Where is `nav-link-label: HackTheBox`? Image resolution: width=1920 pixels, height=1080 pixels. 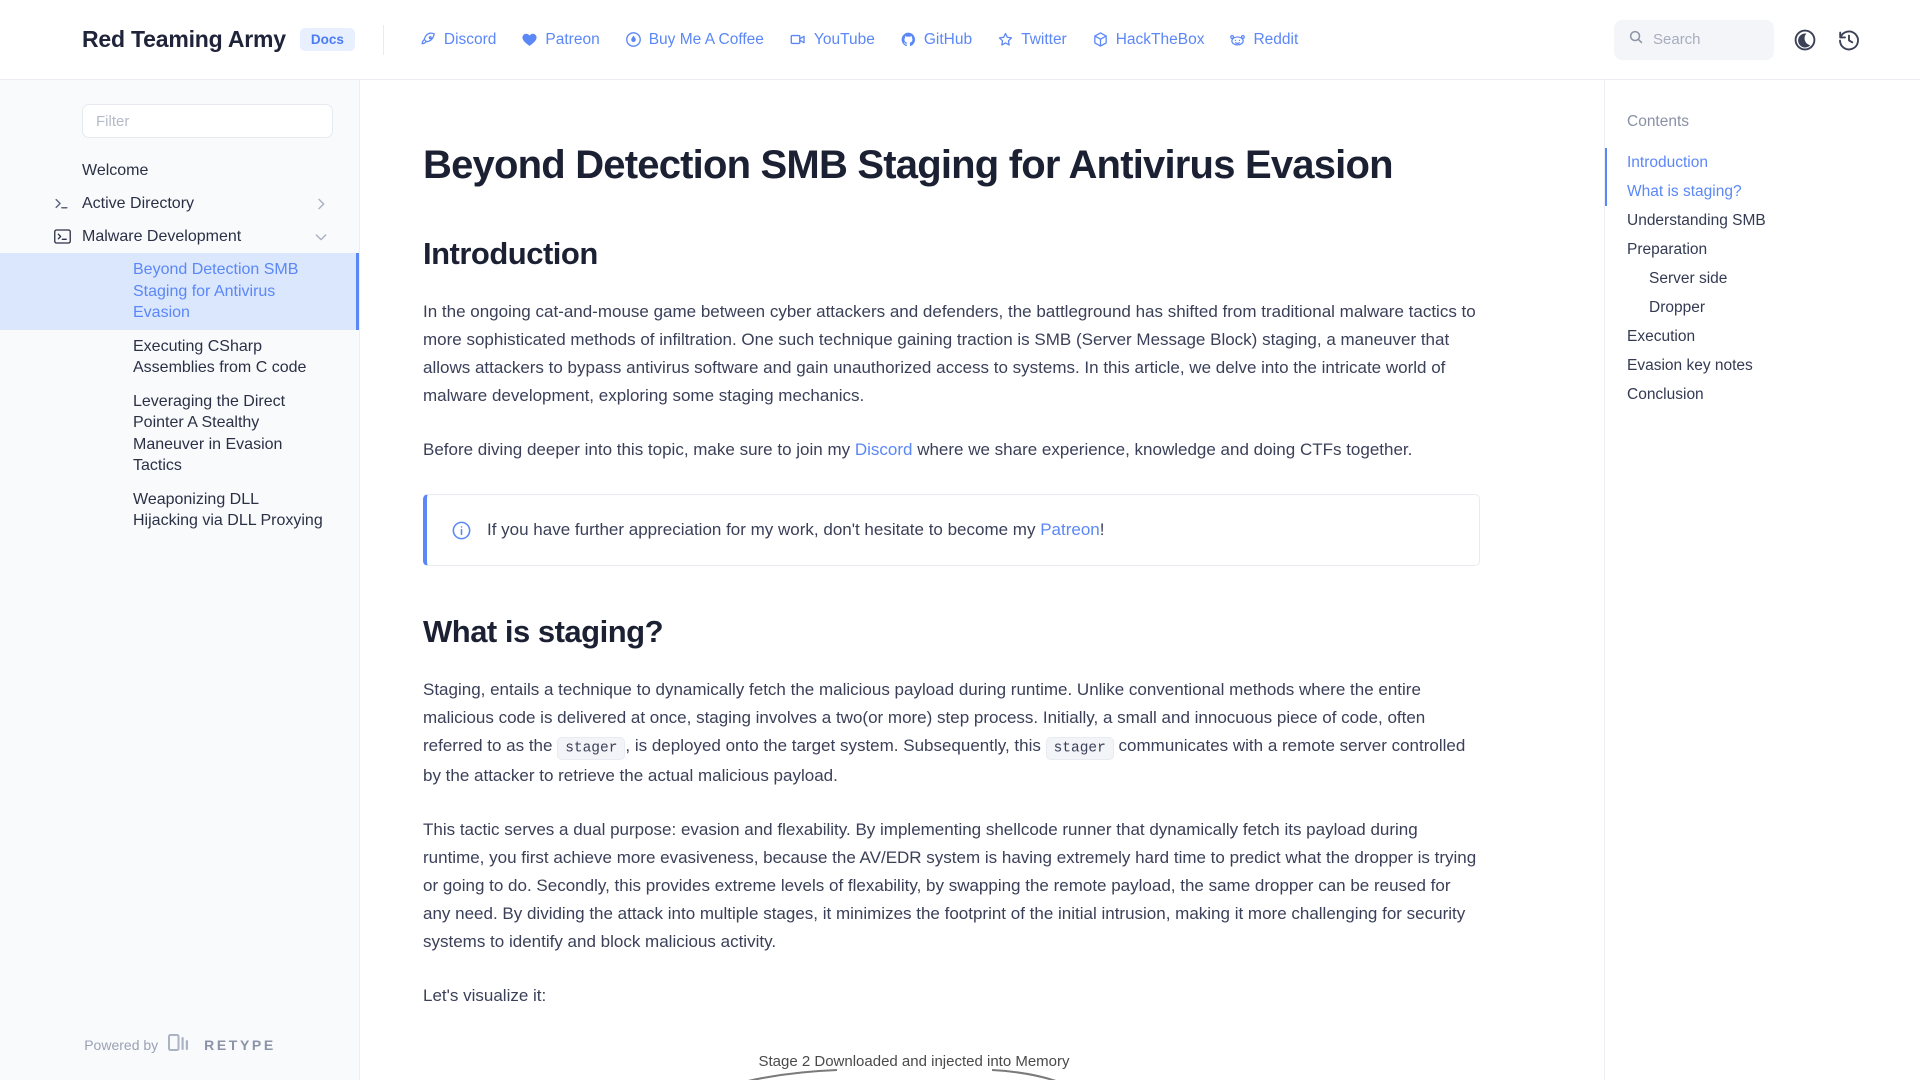 nav-link-label: HackTheBox is located at coordinates (1160, 39).